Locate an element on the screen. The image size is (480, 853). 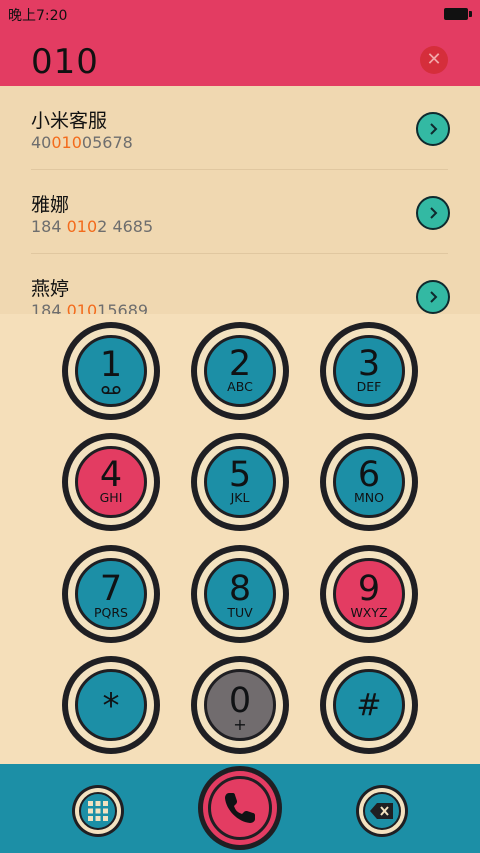
backspace-icon is located at coordinates (381, 811).